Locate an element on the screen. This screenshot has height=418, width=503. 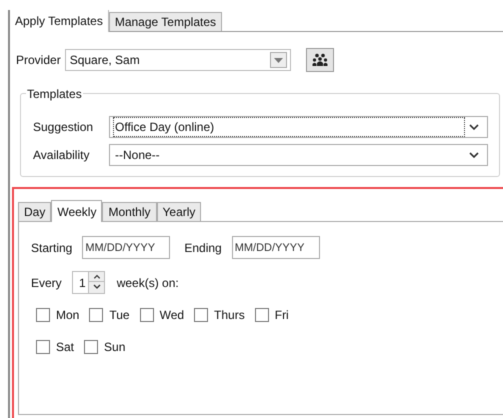
starting-date-field: MM/DD/YYYY is located at coordinates (126, 247).